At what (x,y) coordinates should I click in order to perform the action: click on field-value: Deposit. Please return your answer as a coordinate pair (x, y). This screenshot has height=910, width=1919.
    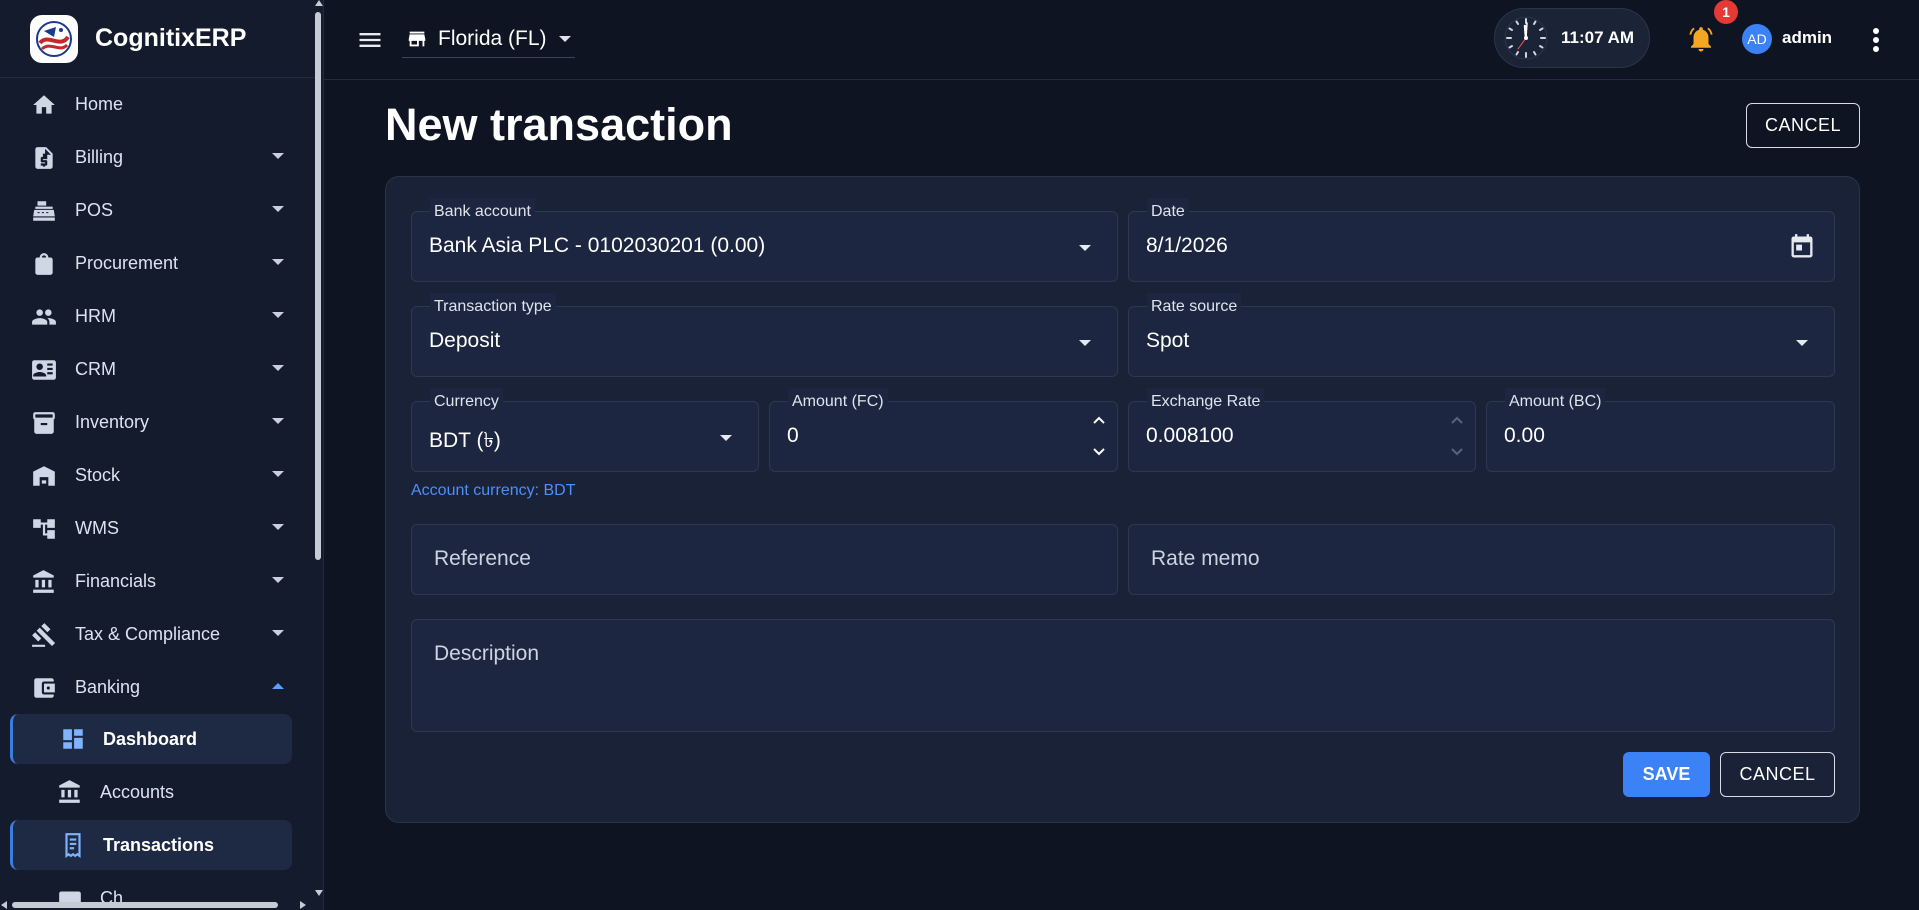
    Looking at the image, I should click on (465, 340).